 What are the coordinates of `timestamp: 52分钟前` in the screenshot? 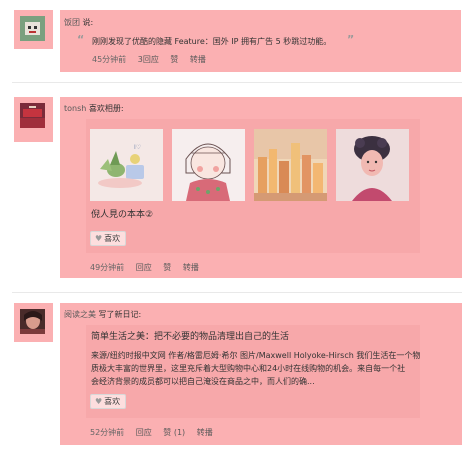 It's located at (107, 432).